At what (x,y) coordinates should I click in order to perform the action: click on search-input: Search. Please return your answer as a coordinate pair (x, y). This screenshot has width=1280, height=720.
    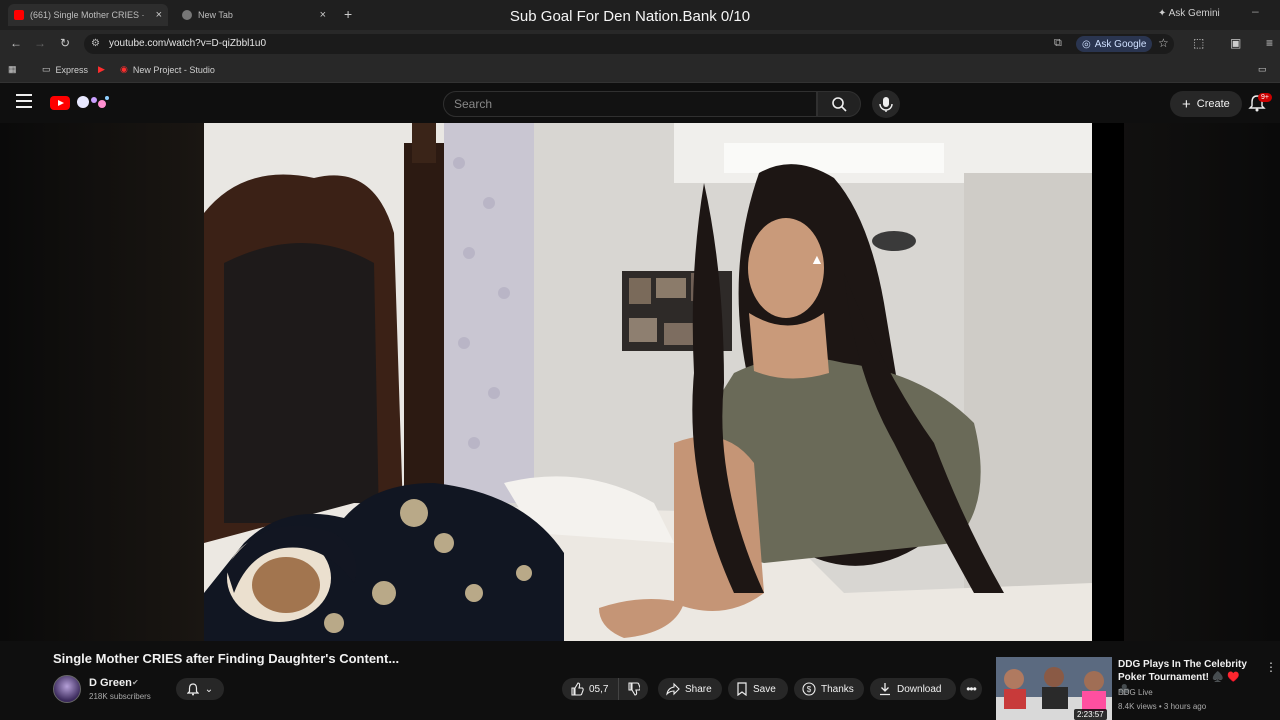
    Looking at the image, I should click on (630, 104).